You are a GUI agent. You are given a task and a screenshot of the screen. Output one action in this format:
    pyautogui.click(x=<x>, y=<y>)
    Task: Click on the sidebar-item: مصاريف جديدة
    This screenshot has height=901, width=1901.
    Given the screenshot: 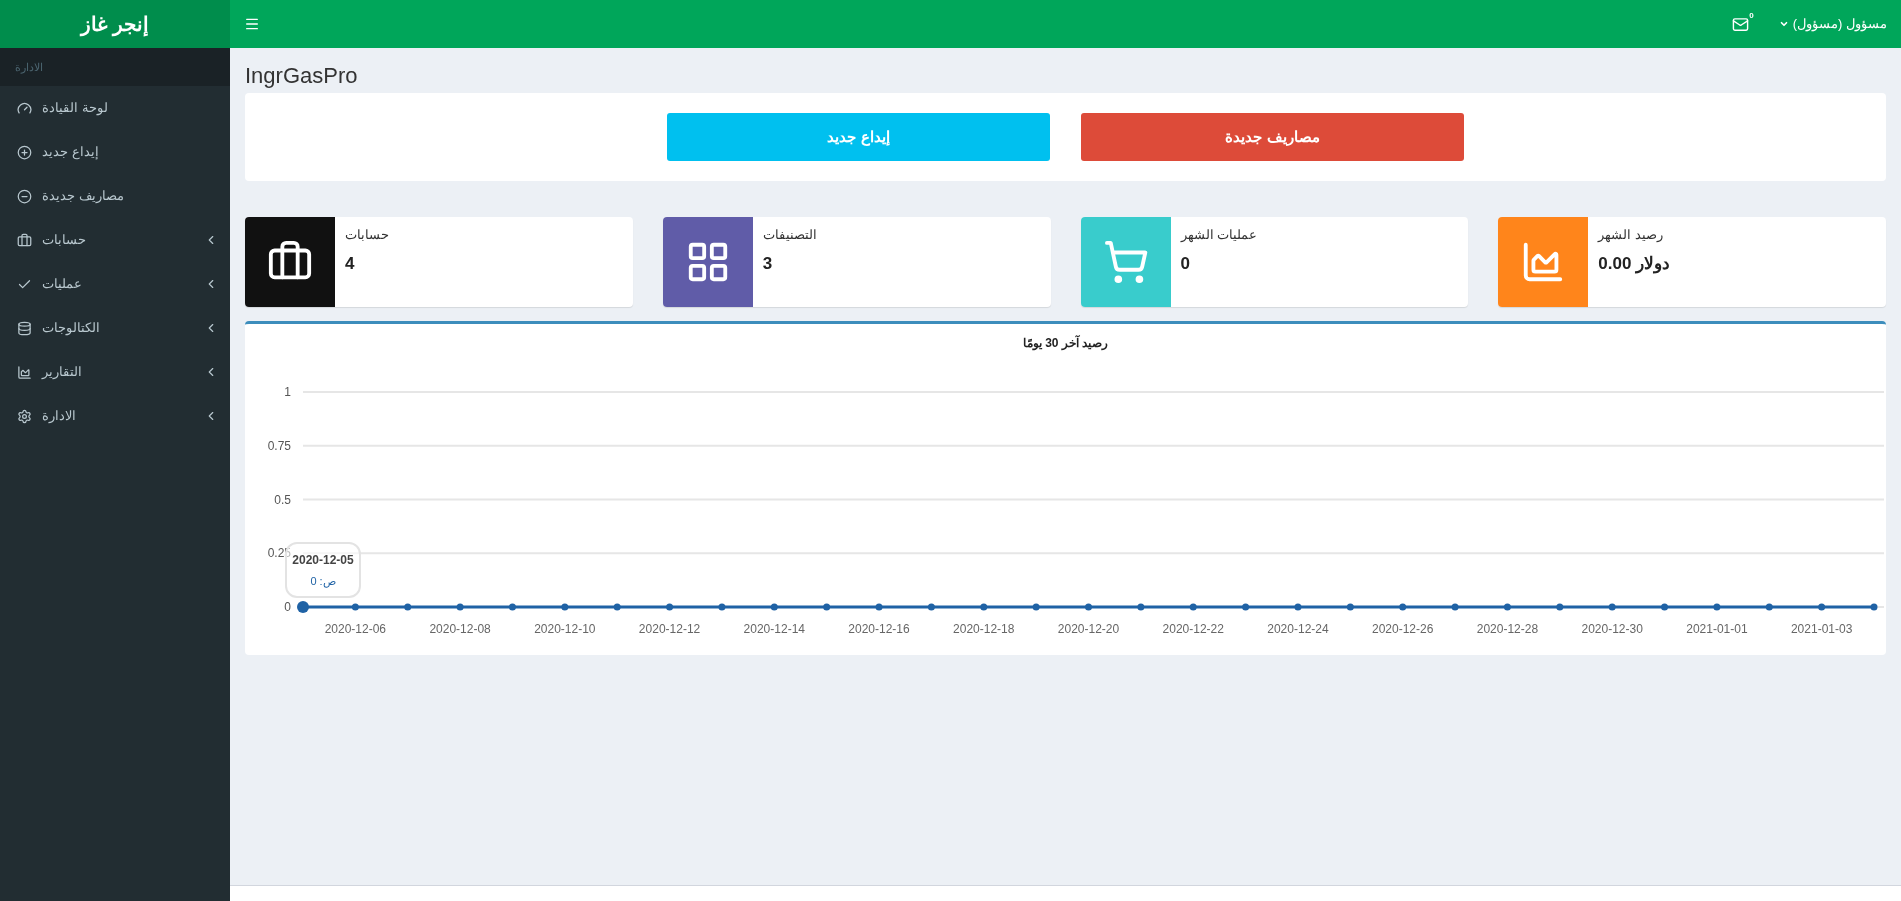 What is the action you would take?
    pyautogui.click(x=115, y=196)
    